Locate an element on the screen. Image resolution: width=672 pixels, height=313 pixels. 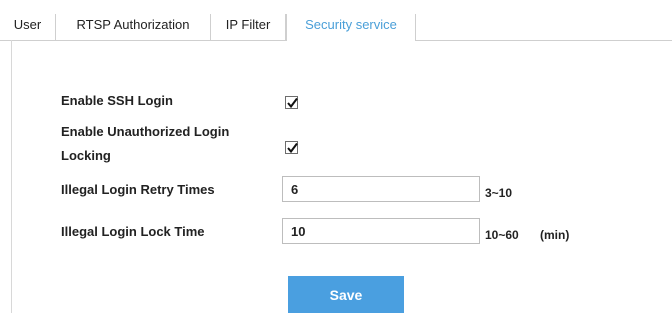
lock-login-checkbox is located at coordinates (291, 147).